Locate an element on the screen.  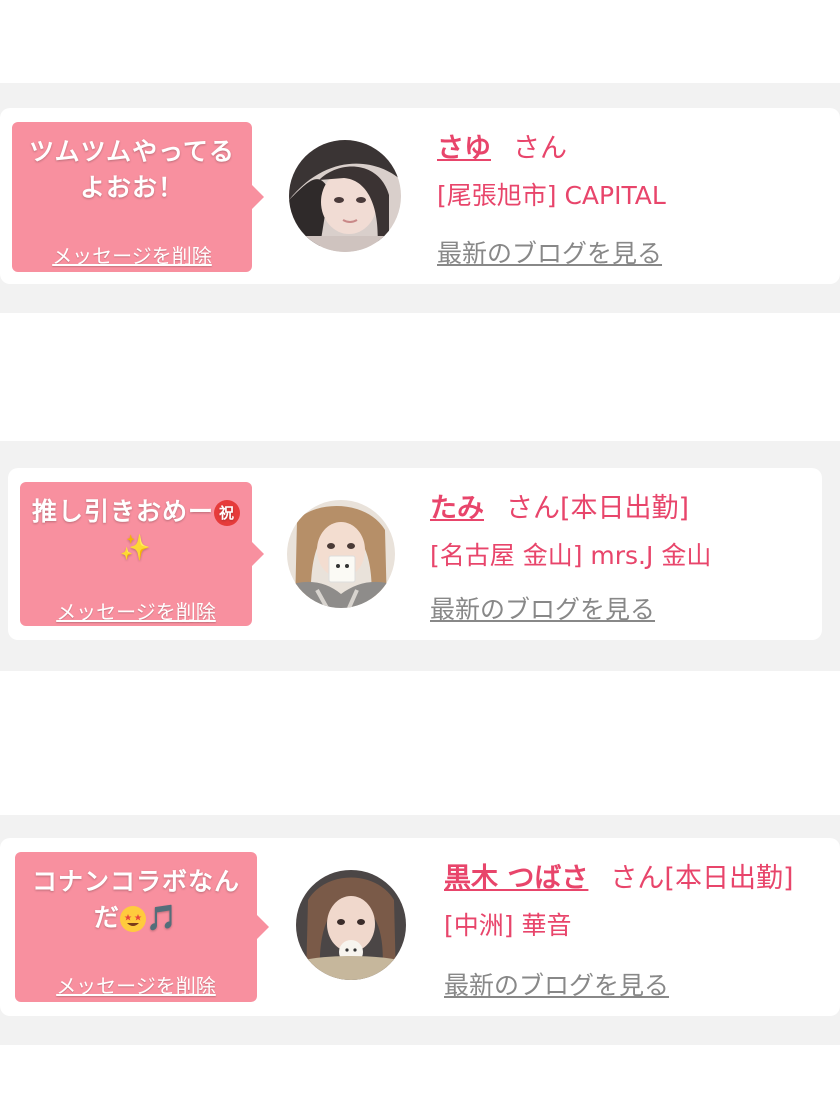
cast-name-link: たみ is located at coordinates (457, 508).